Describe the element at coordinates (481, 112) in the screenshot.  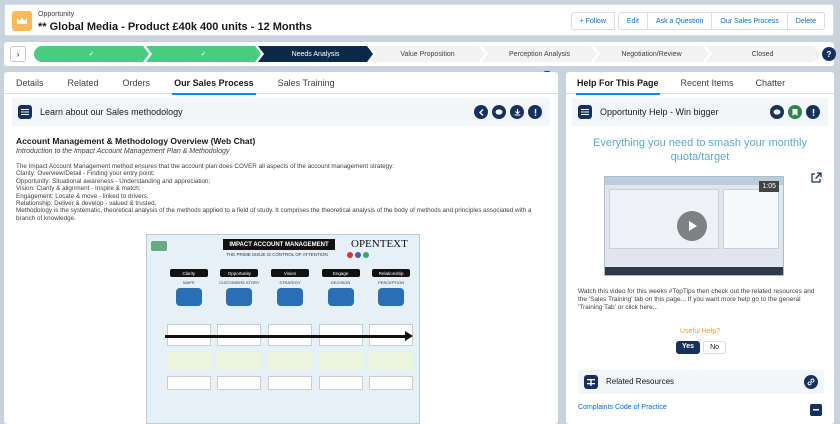
I see `back-arrow-icon` at that location.